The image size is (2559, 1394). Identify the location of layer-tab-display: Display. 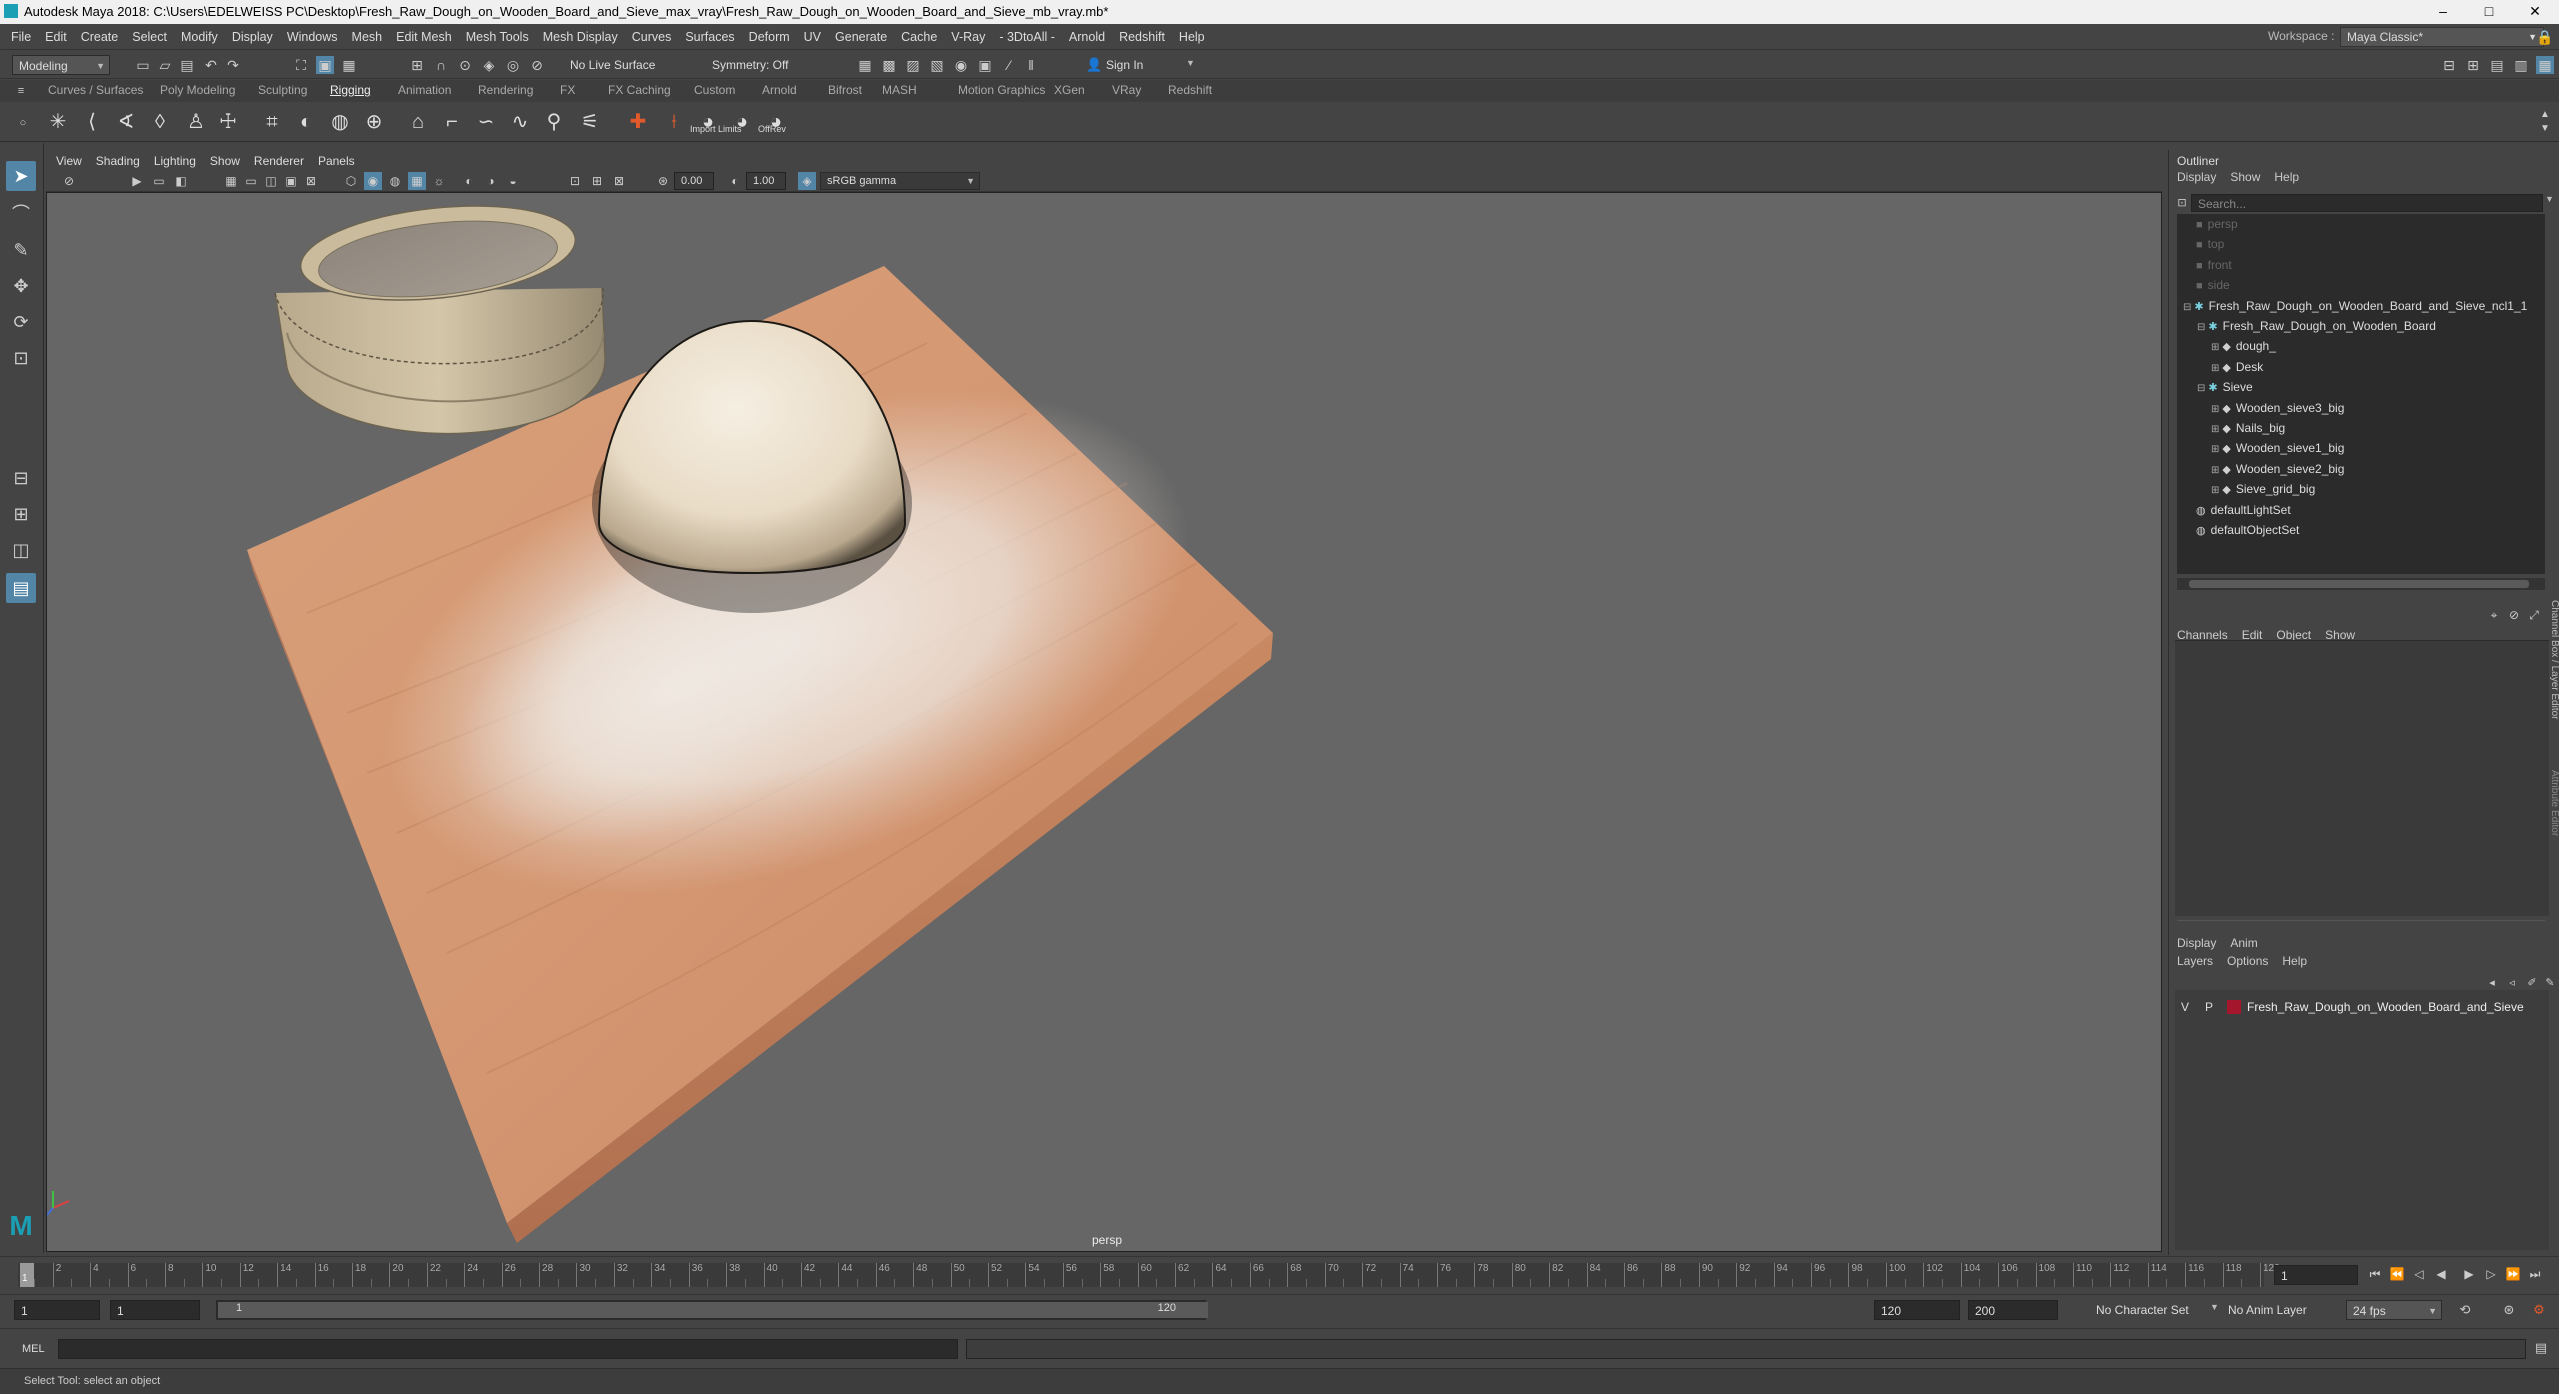
(2196, 943).